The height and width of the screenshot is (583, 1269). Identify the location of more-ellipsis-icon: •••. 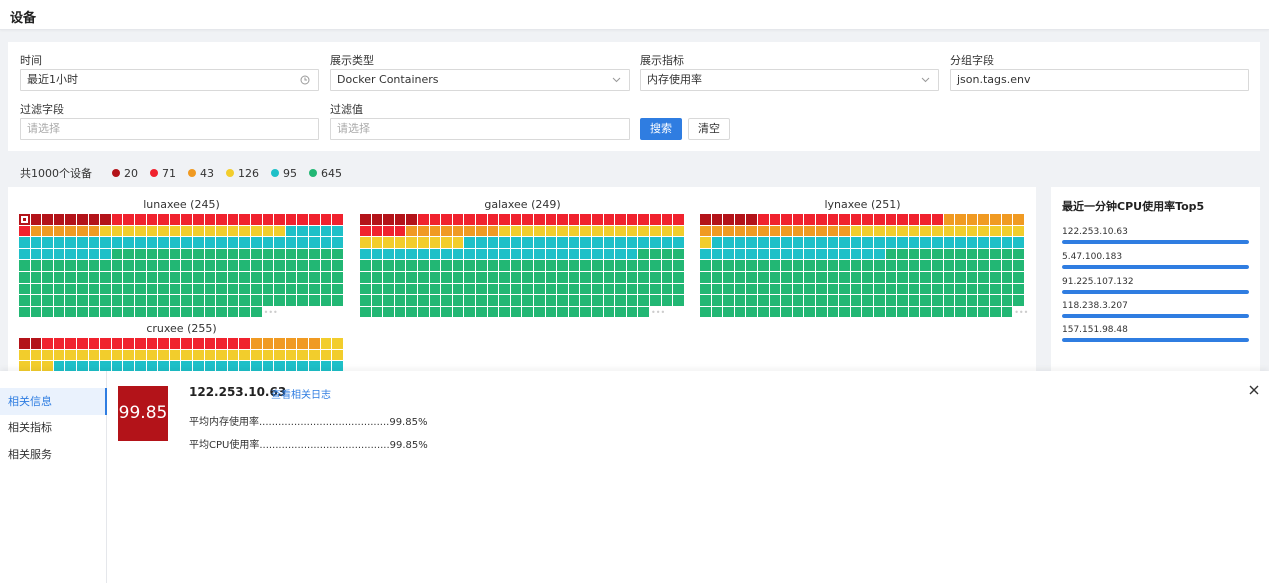
(271, 312).